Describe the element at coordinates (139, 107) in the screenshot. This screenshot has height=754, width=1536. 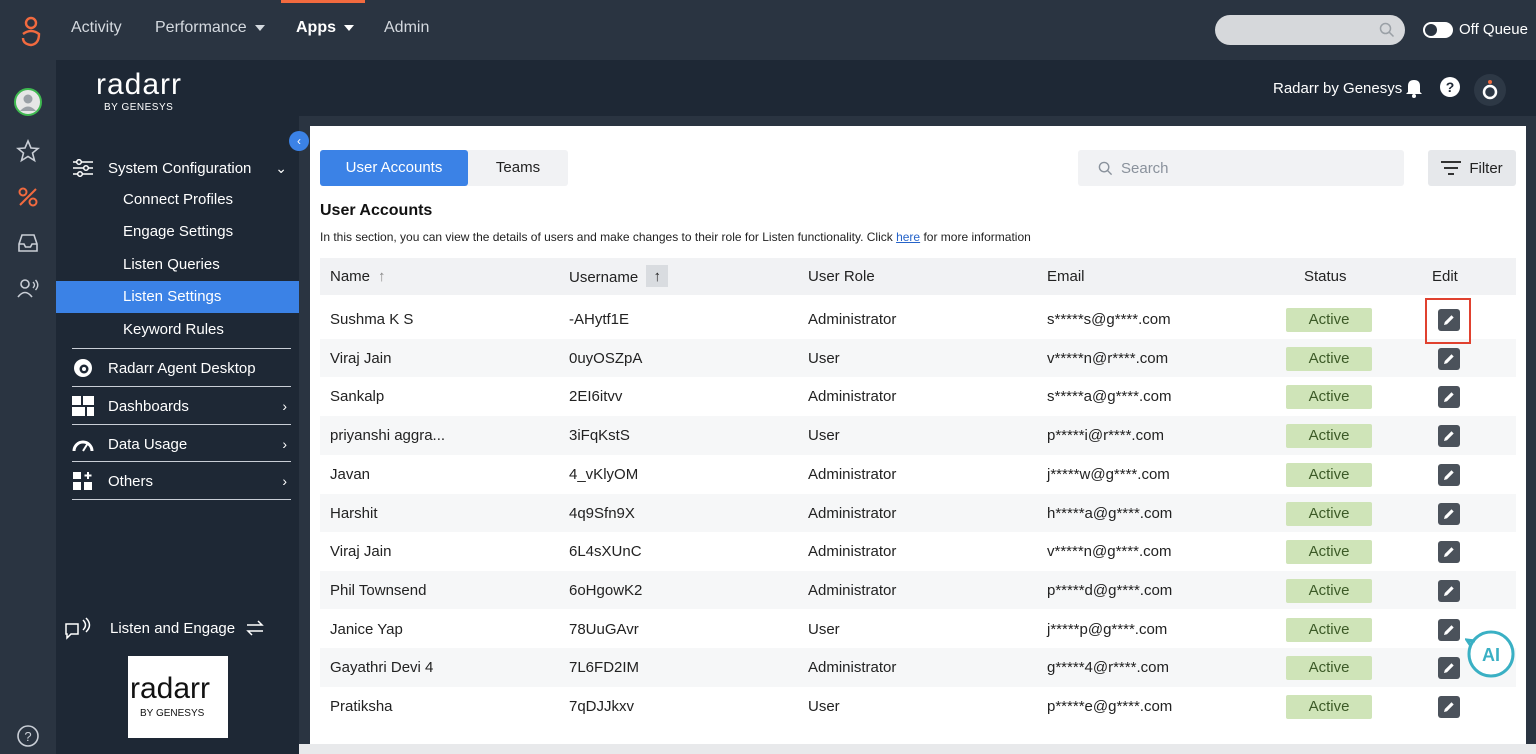
I see `brand-by: BY GENESYS` at that location.